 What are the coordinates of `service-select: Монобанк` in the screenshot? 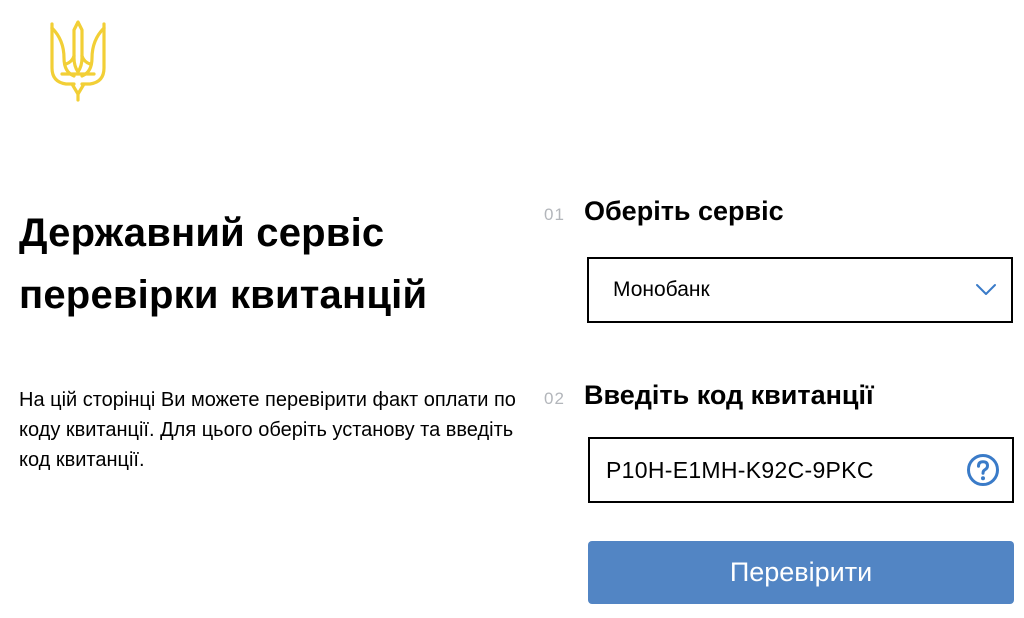 It's located at (800, 290).